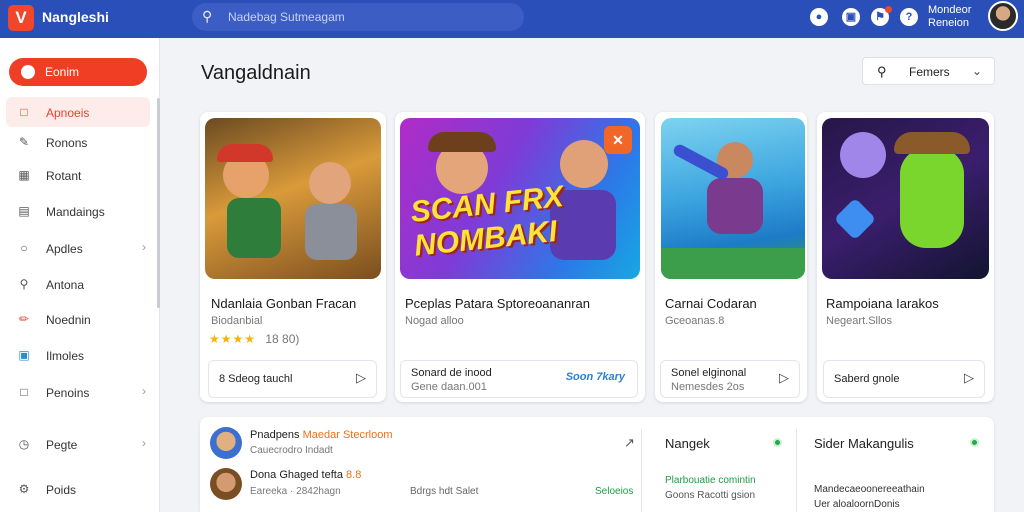 Image resolution: width=1024 pixels, height=512 pixels. I want to click on brand-name: Nangleshi, so click(75, 17).